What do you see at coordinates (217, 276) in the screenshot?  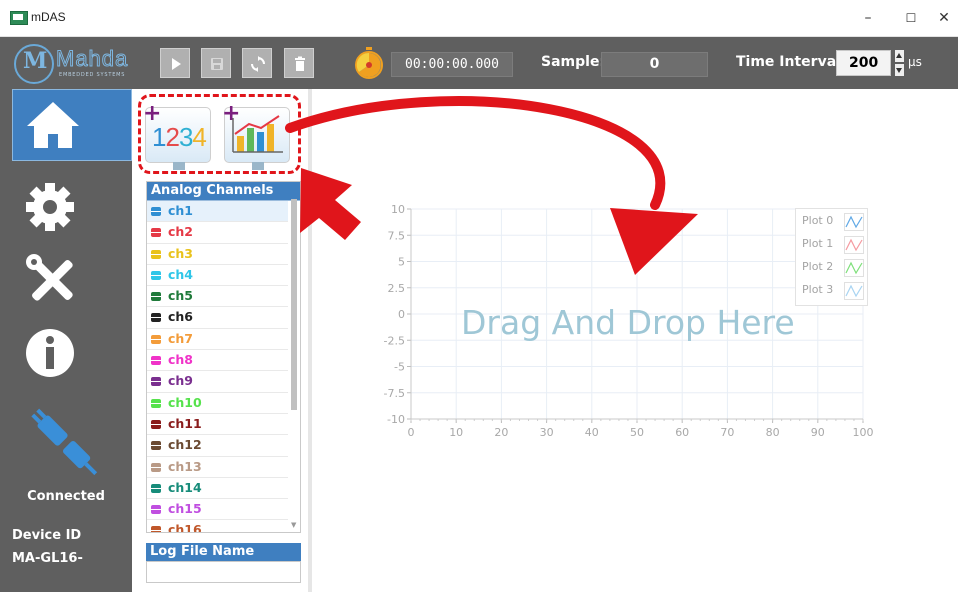 I see `channel-item-ch4: ch4` at bounding box center [217, 276].